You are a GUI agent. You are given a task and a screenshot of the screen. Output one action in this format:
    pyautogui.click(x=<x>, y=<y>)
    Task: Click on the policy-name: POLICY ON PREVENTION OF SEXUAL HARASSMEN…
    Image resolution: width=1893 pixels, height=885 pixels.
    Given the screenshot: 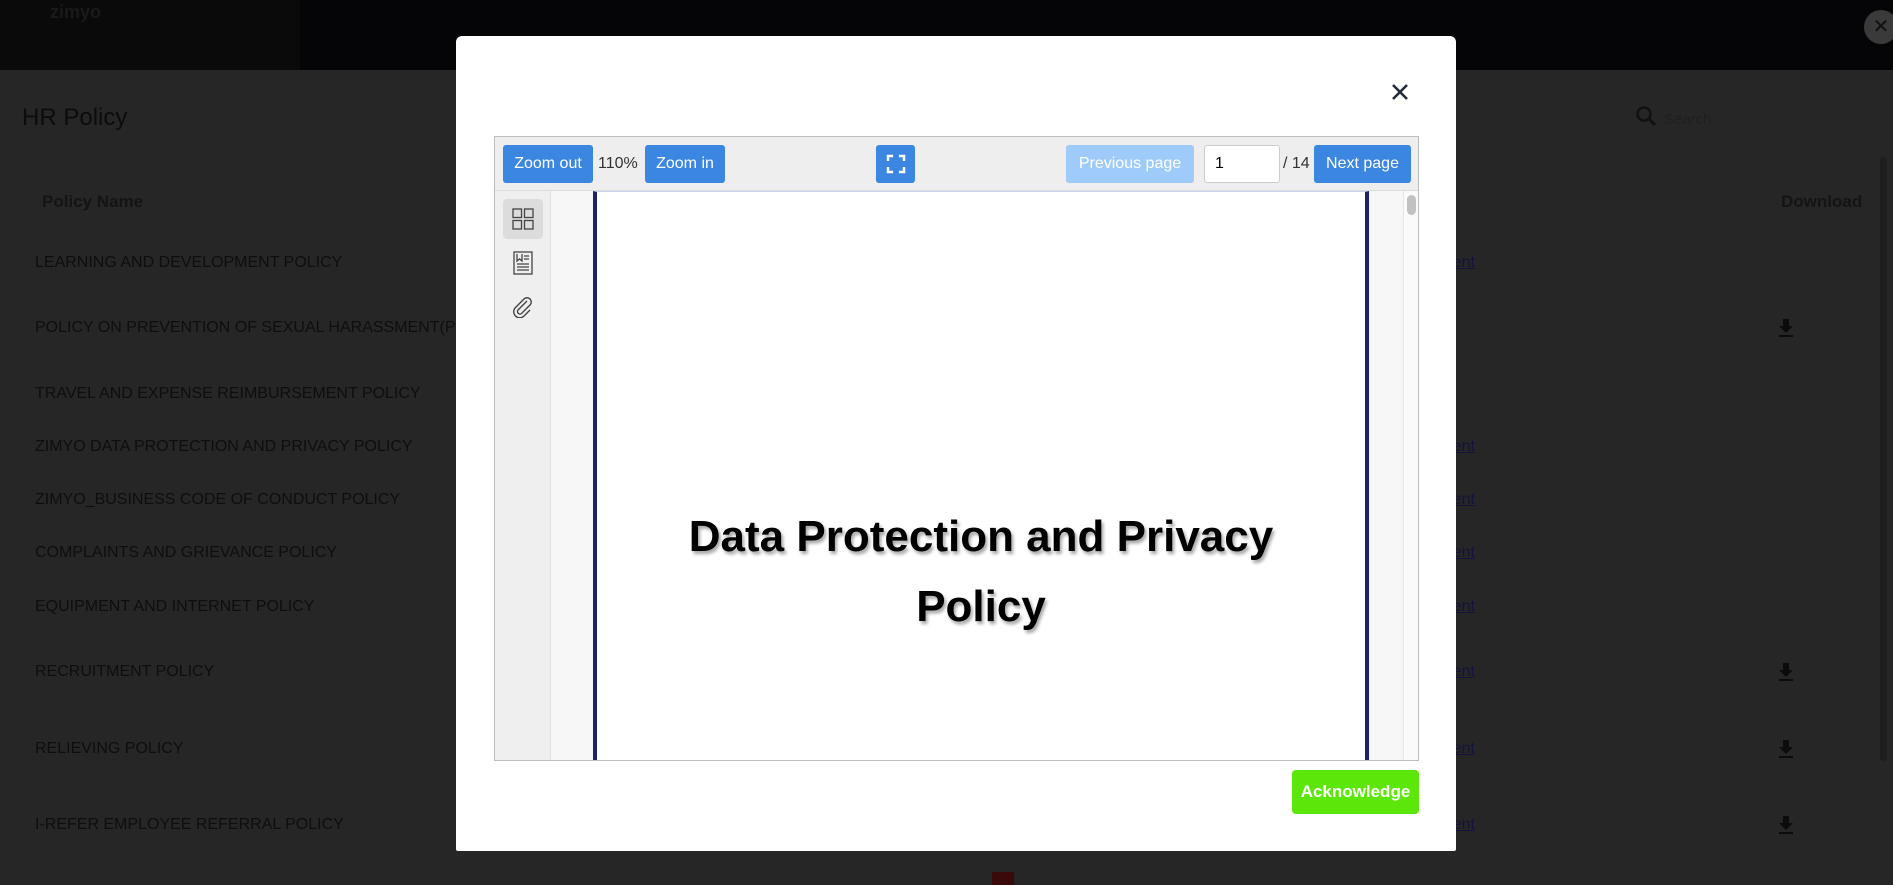 What is the action you would take?
    pyautogui.click(x=265, y=327)
    